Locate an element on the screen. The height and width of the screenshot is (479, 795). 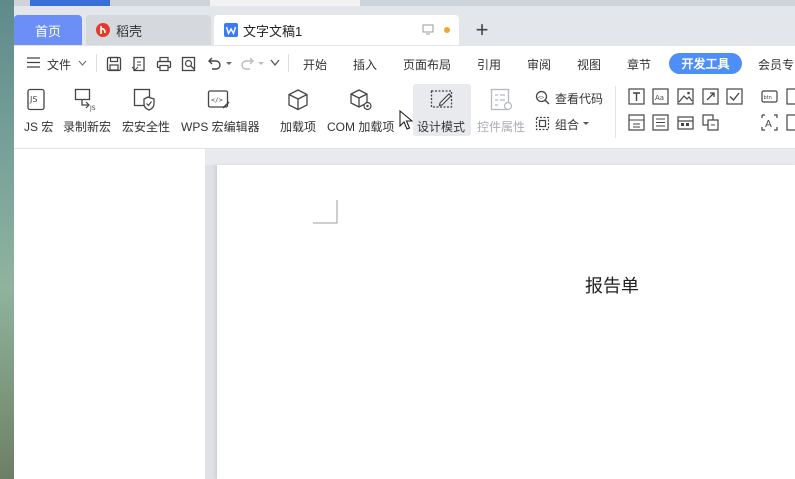
tab-home: 首页 is located at coordinates (48, 30).